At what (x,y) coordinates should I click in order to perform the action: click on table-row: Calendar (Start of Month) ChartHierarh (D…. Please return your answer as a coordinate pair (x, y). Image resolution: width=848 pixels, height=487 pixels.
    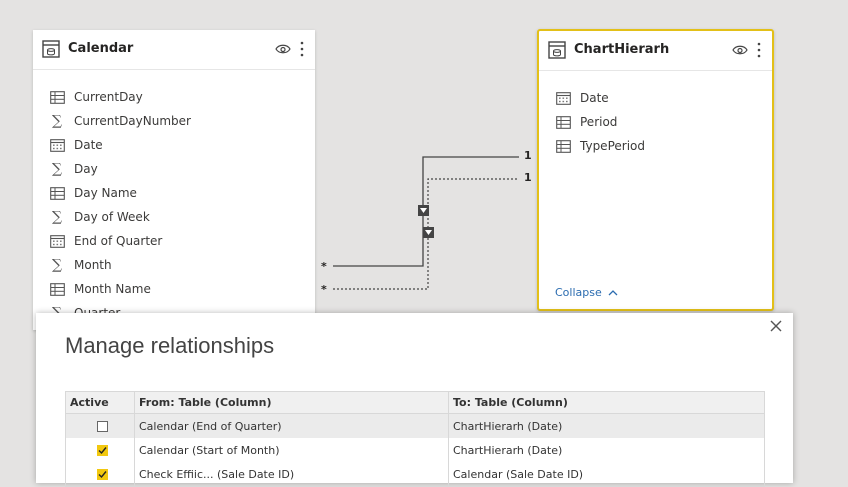
    Looking at the image, I should click on (415, 450).